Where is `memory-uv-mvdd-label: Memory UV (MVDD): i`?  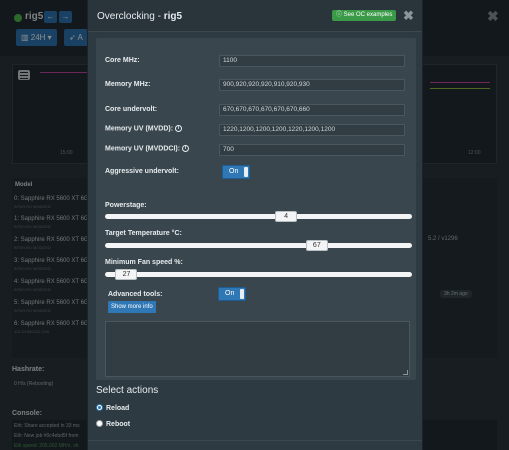 memory-uv-mvdd-label: Memory UV (MVDD): i is located at coordinates (144, 128).